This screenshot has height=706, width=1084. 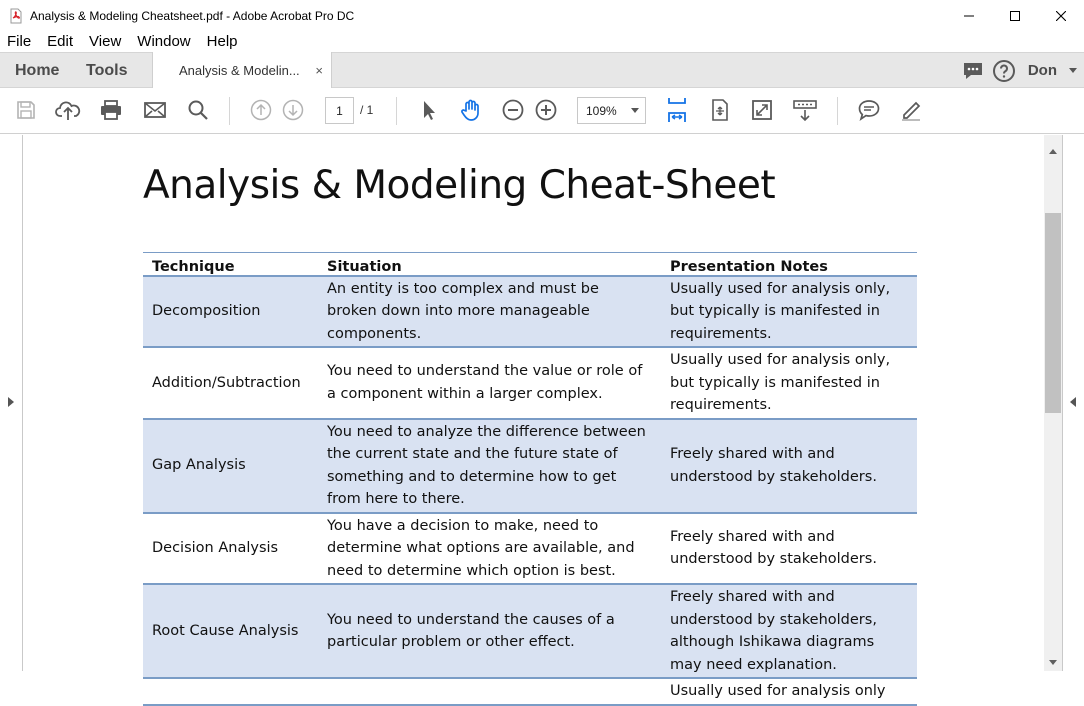 I want to click on maximize-icon, so click(x=1015, y=15).